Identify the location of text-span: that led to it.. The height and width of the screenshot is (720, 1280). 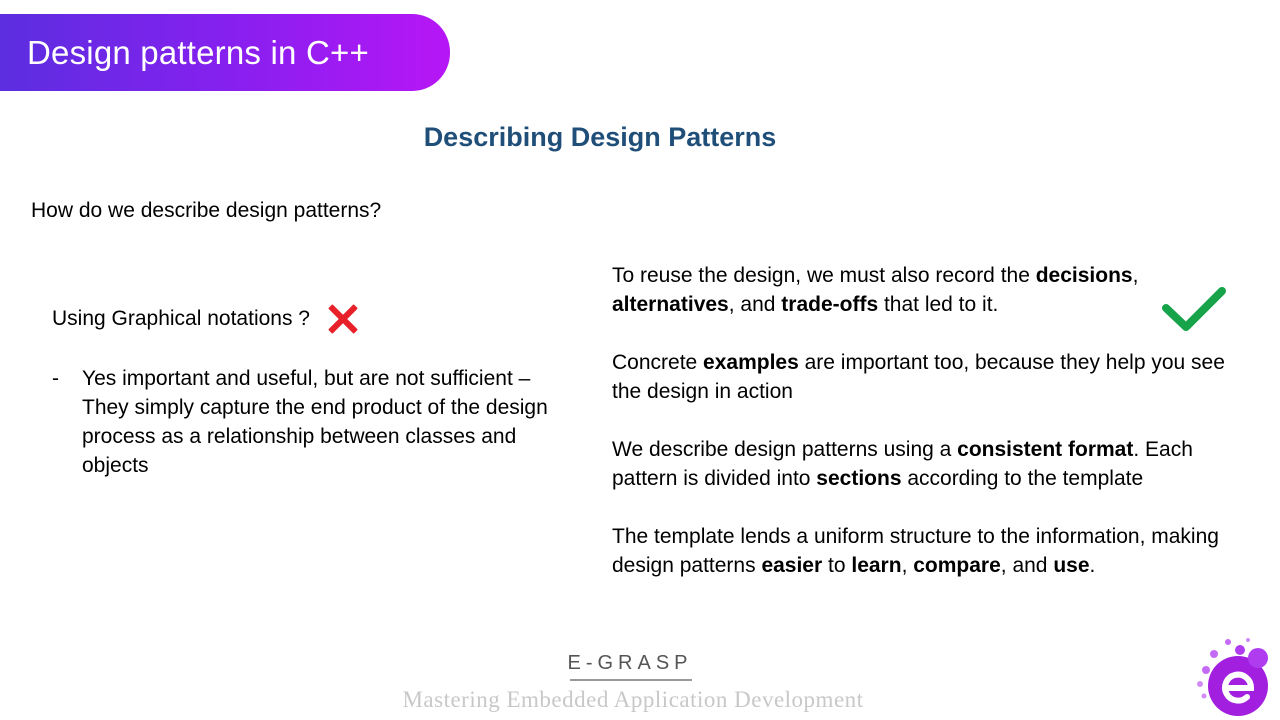
(938, 304).